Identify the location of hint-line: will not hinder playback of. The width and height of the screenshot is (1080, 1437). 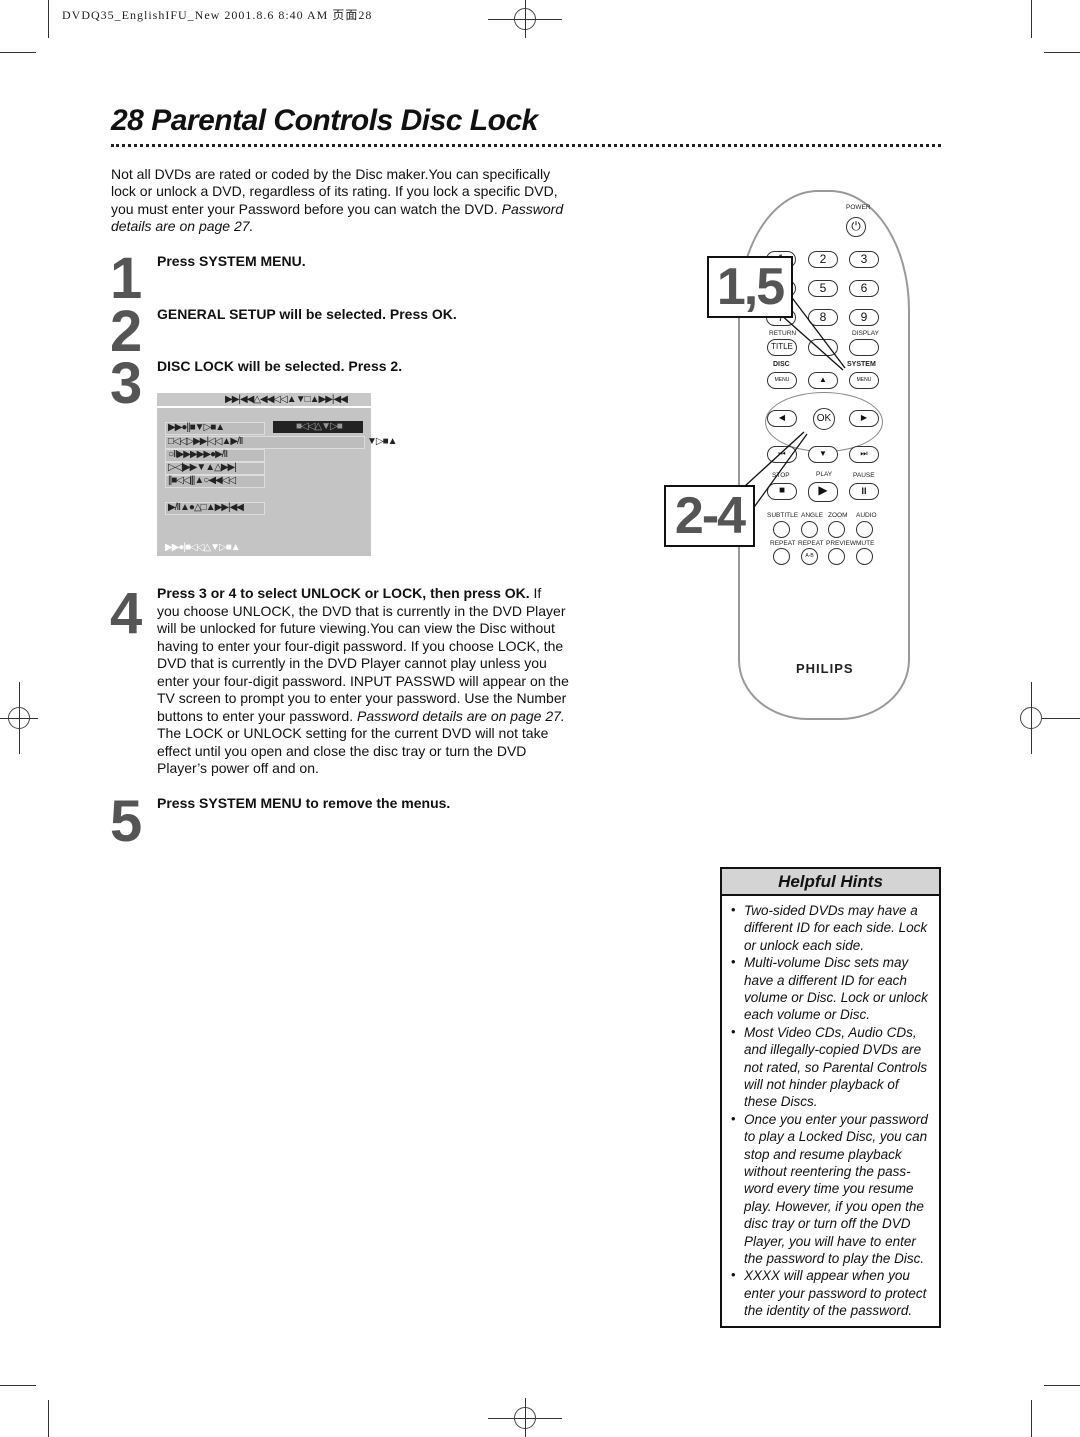
(821, 1084).